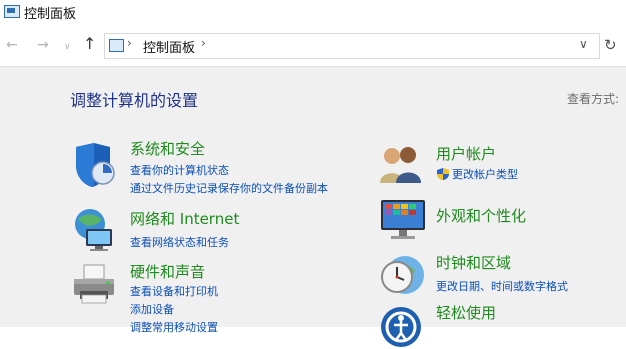 This screenshot has height=349, width=626. What do you see at coordinates (50, 14) in the screenshot?
I see `window-title: 控制面板` at bounding box center [50, 14].